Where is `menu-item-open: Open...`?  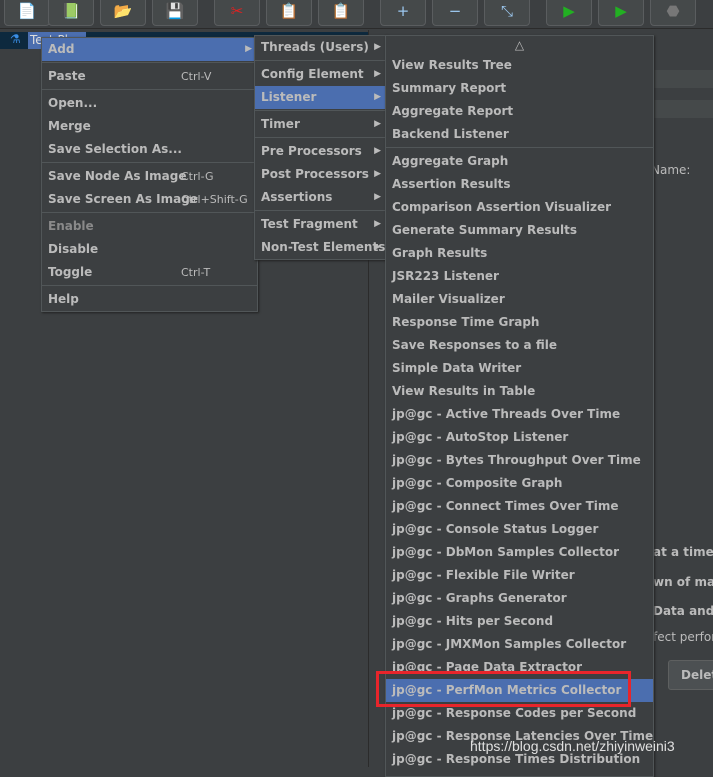 menu-item-open: Open... is located at coordinates (149, 103).